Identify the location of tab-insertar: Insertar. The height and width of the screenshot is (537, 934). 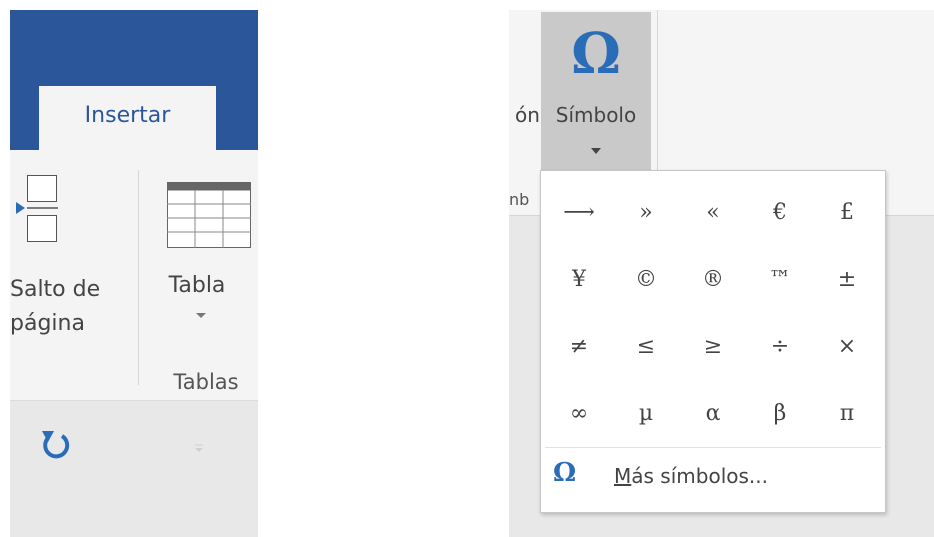
(127, 120).